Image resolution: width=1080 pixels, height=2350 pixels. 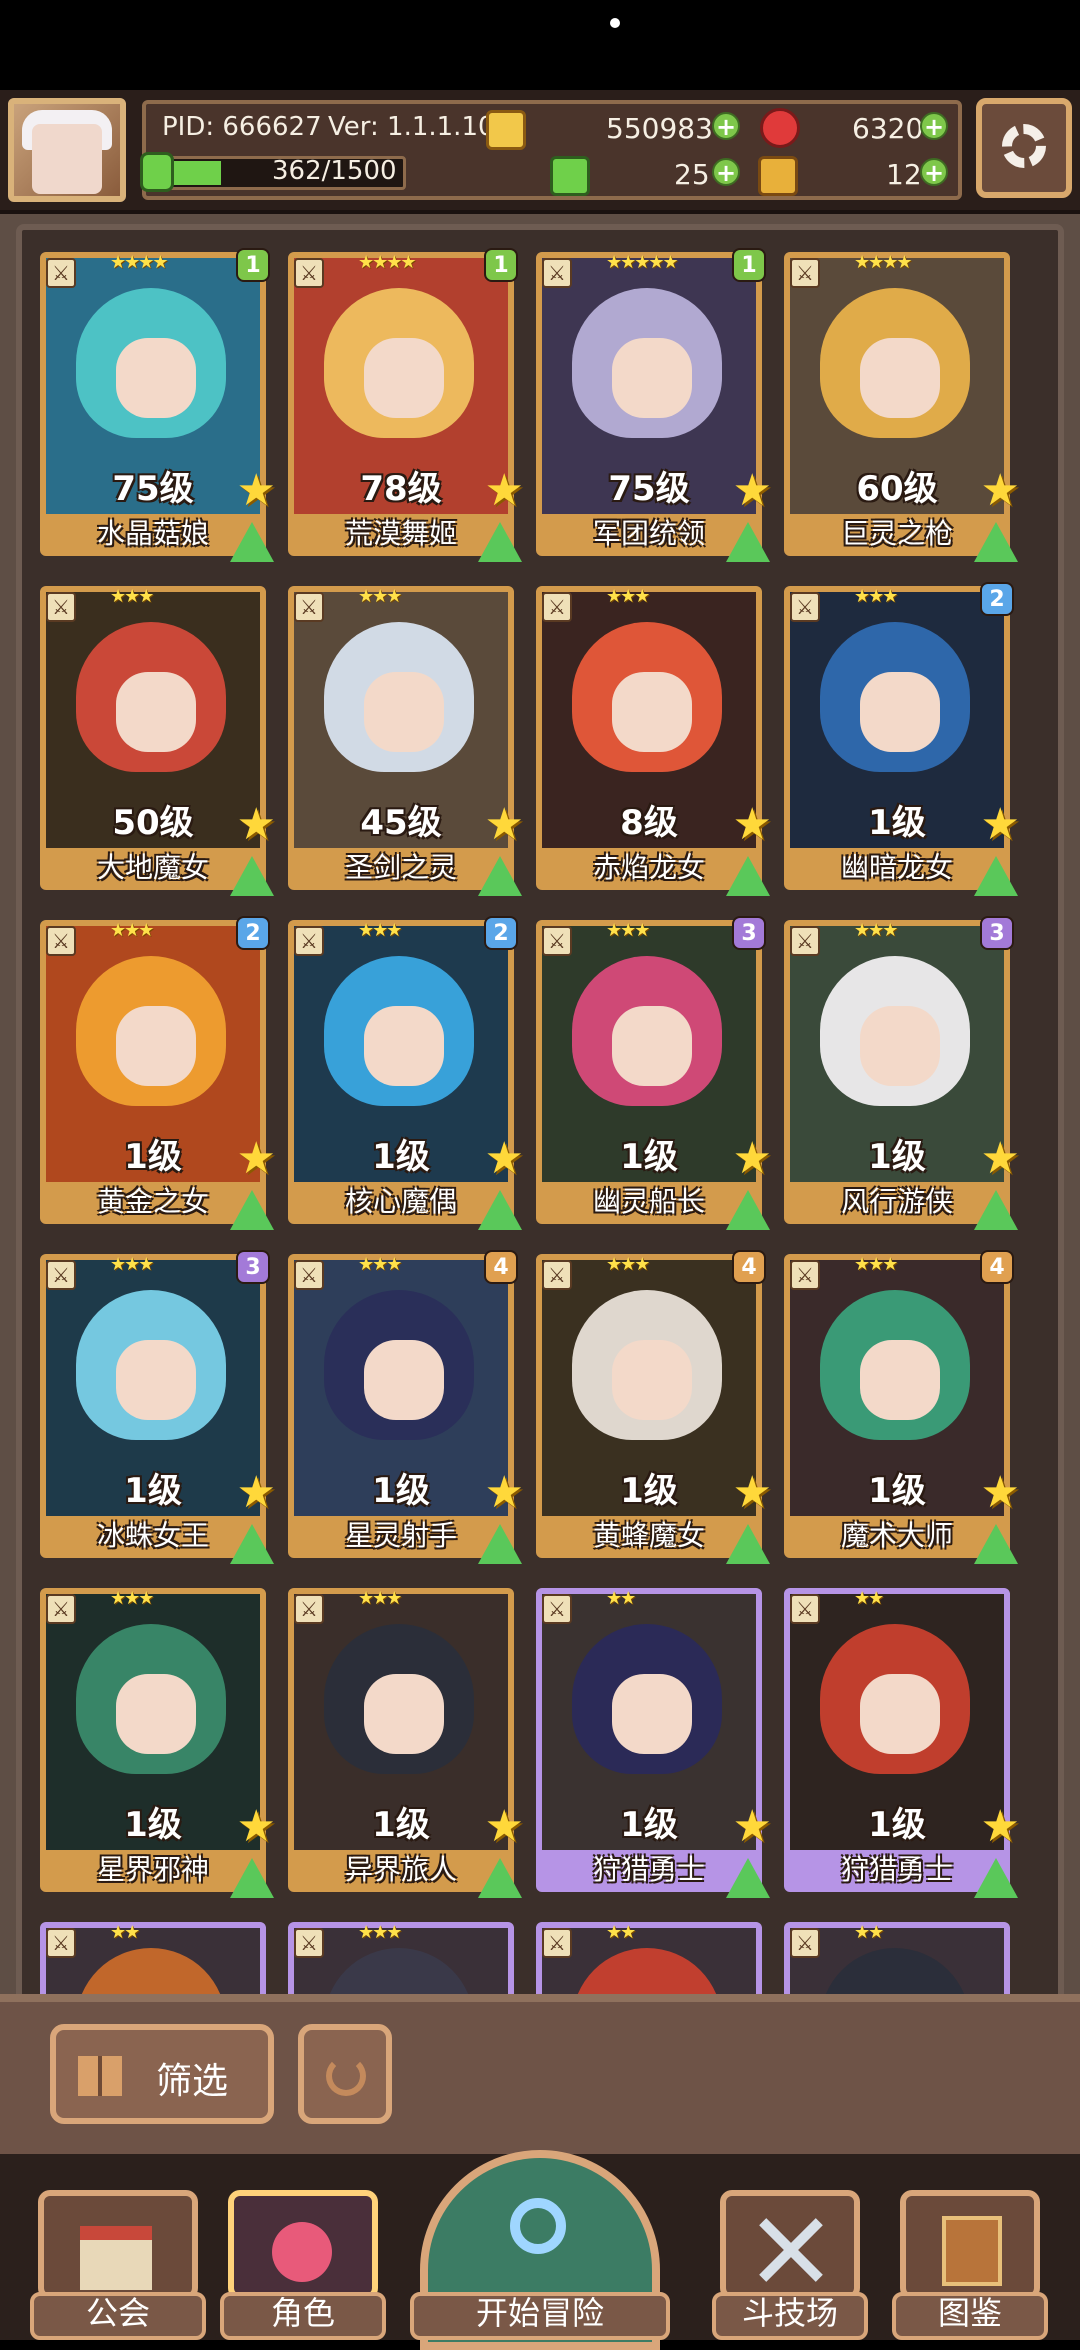 What do you see at coordinates (158, 1073) in the screenshot?
I see `character-card: 1级 黄金之女 ⚔ ★★★ 2 ★` at bounding box center [158, 1073].